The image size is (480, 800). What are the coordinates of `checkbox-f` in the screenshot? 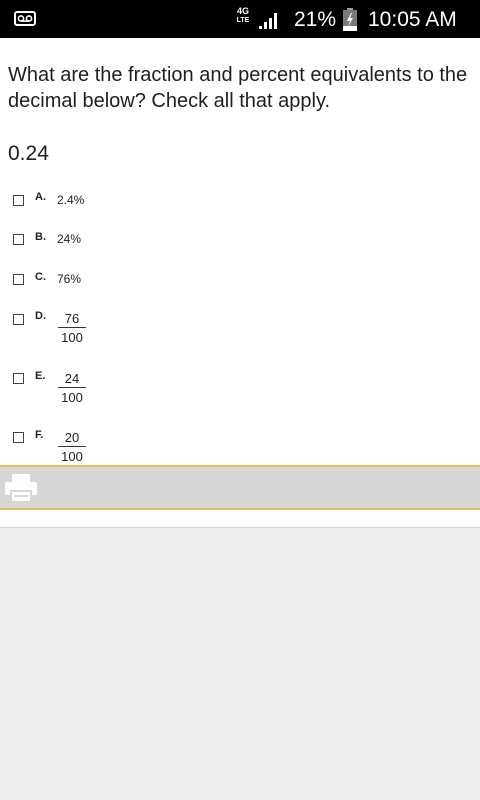 It's located at (18, 437).